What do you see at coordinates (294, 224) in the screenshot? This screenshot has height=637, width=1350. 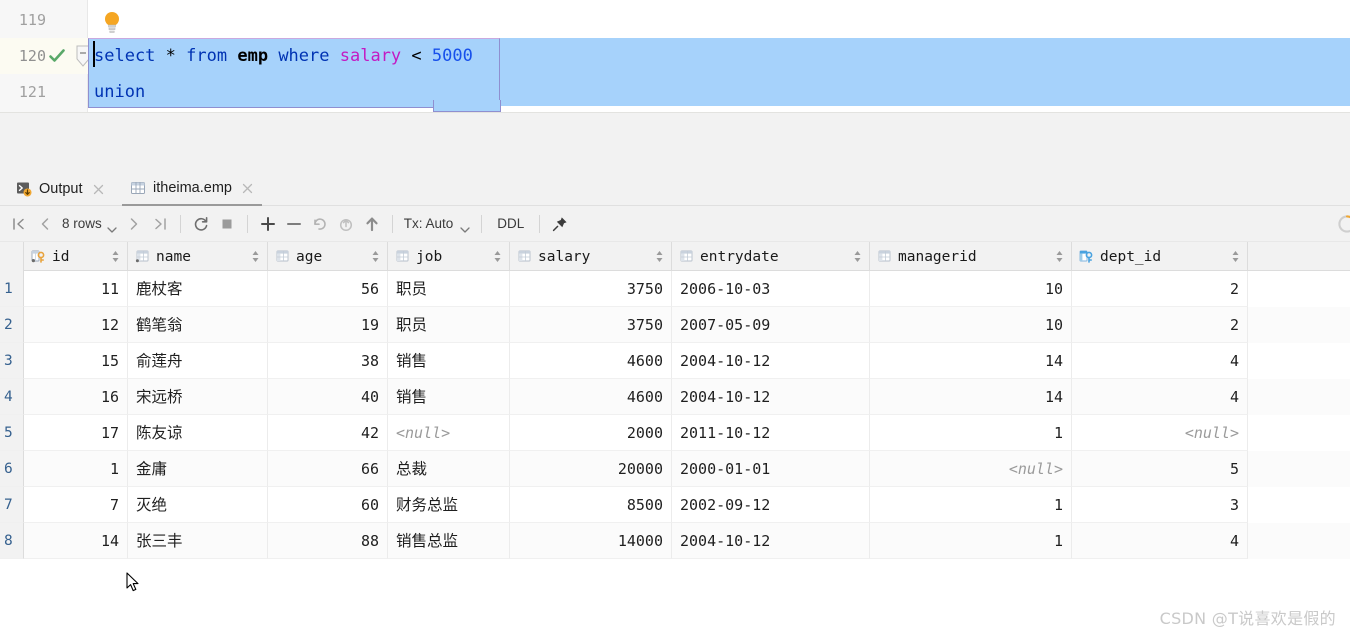 I see `delete-row-icon` at bounding box center [294, 224].